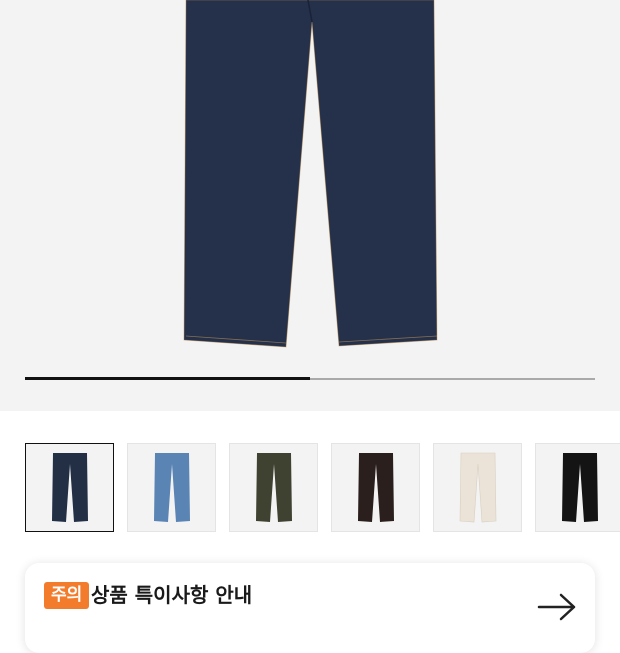  What do you see at coordinates (557, 607) in the screenshot?
I see `arrow-right-icon` at bounding box center [557, 607].